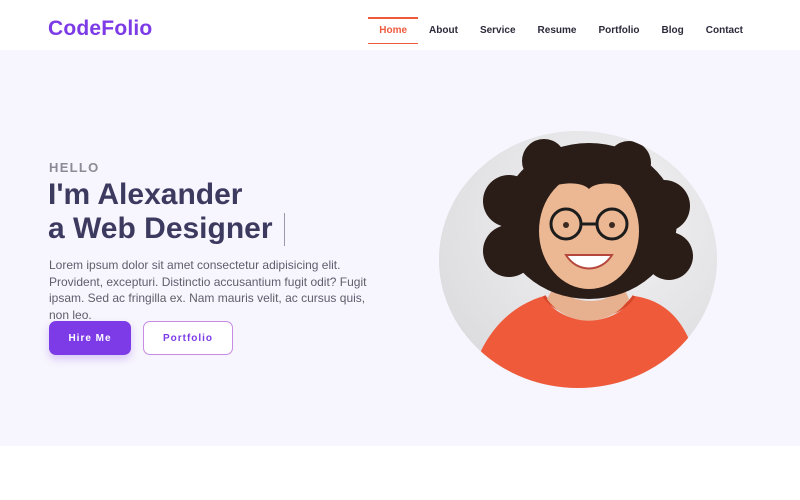  Describe the element at coordinates (618, 30) in the screenshot. I see `nav-portfolio: Portfolio` at that location.